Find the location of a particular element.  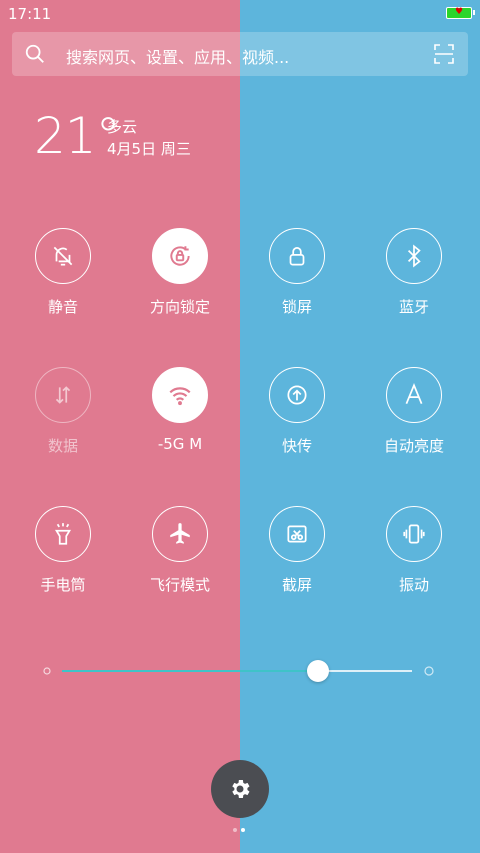

tile-vibrate: 振动 is located at coordinates (416, 556).